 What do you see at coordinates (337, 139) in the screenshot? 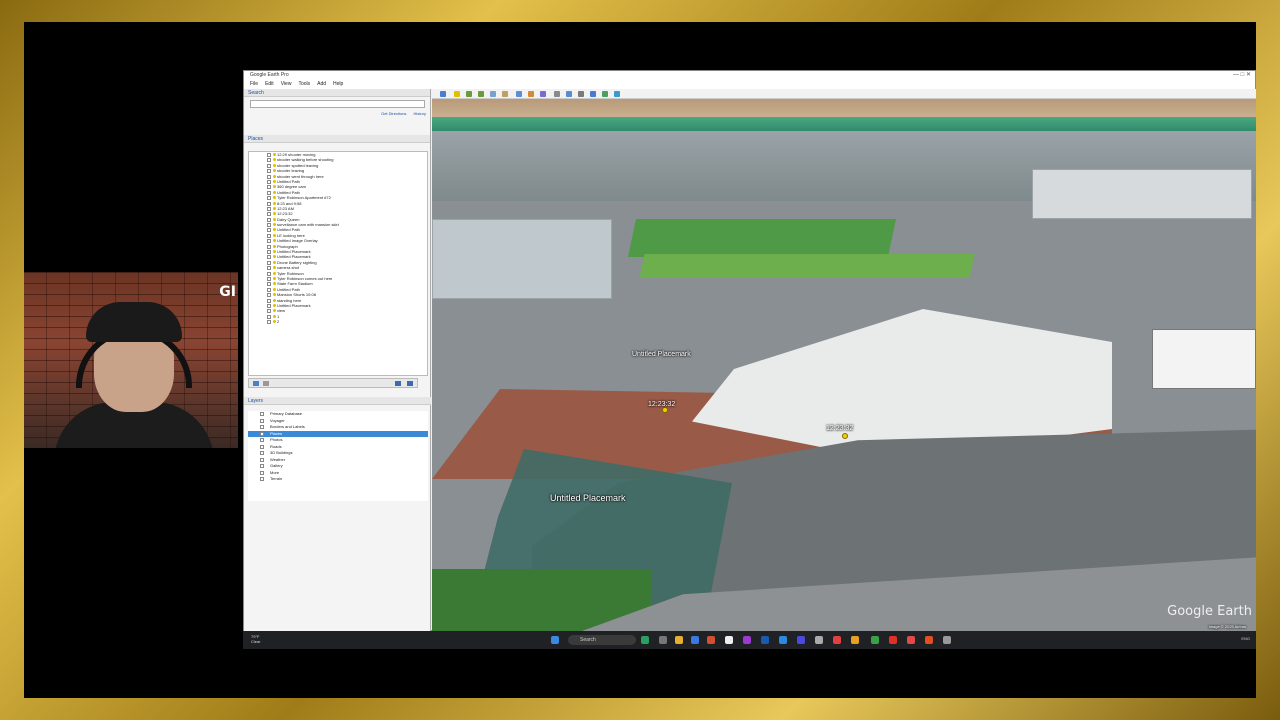
I see `places-panel-header: Places` at bounding box center [337, 139].